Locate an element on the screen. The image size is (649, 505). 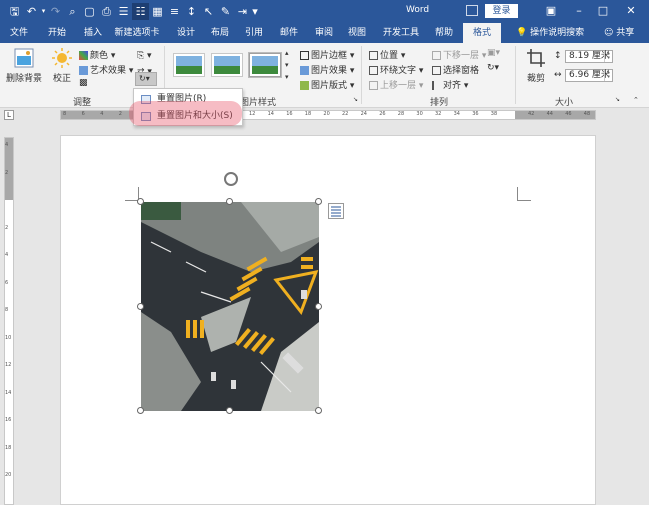
redo-icon: ↷ is located at coordinates (55, 11).